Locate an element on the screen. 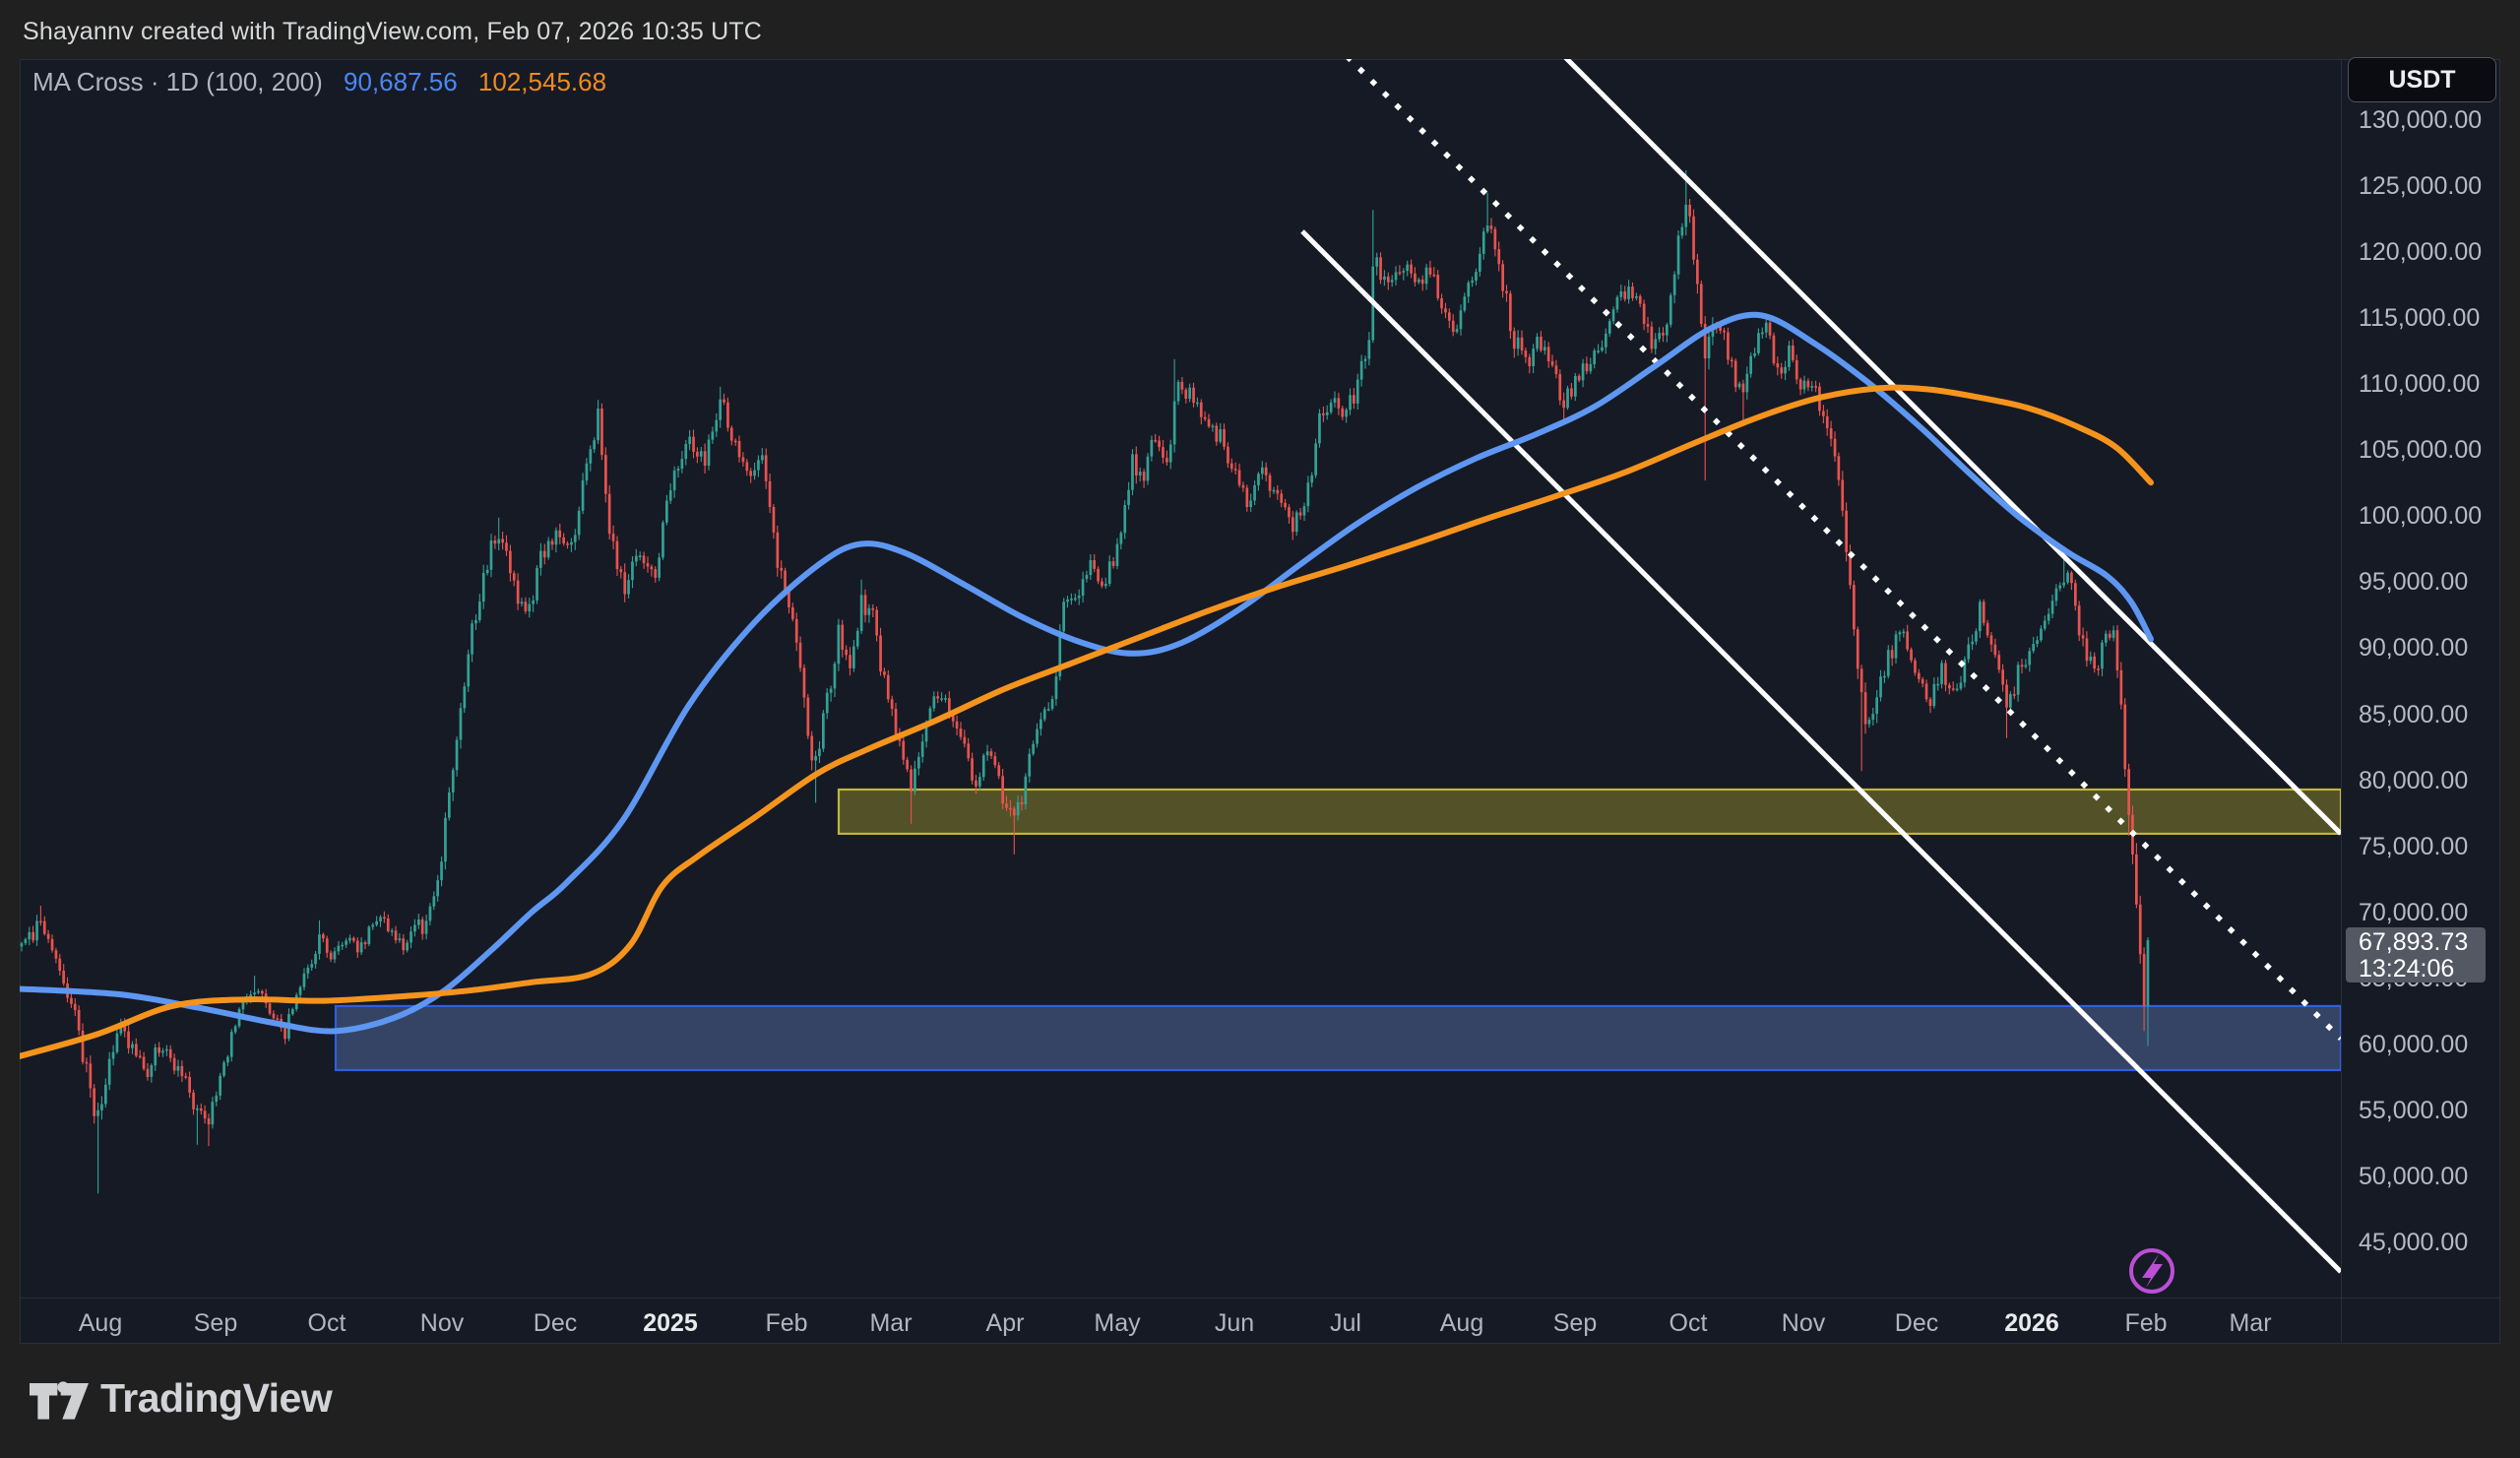 The image size is (2520, 1458). price-axis-label: 120,000.00 is located at coordinates (2421, 252).